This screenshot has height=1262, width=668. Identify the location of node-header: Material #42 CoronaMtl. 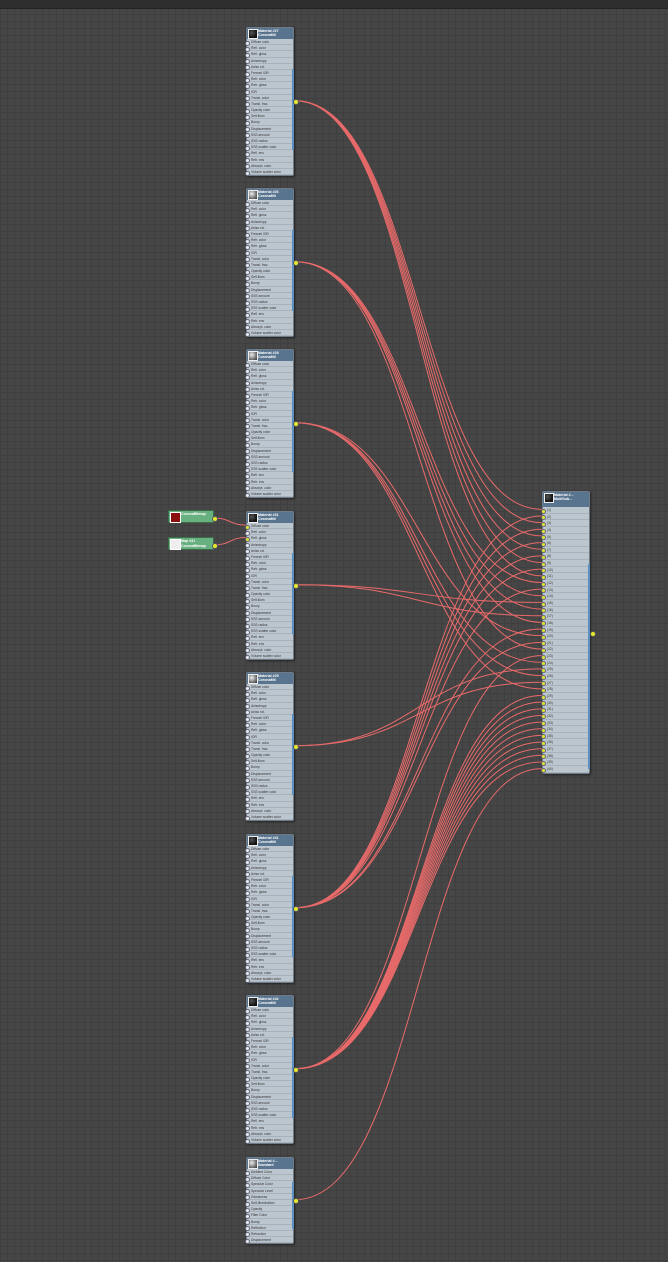
(270, 1001).